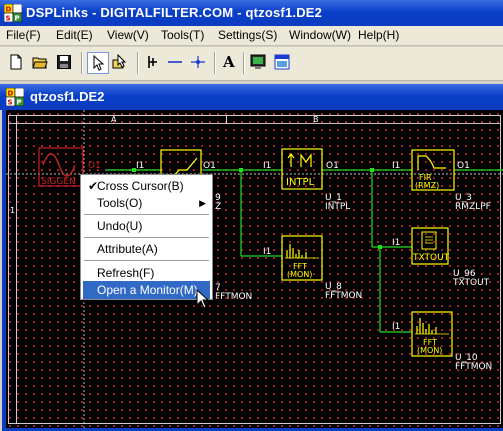  Describe the element at coordinates (267, 166) in the screenshot. I see `intpl-input-label: I1` at that location.